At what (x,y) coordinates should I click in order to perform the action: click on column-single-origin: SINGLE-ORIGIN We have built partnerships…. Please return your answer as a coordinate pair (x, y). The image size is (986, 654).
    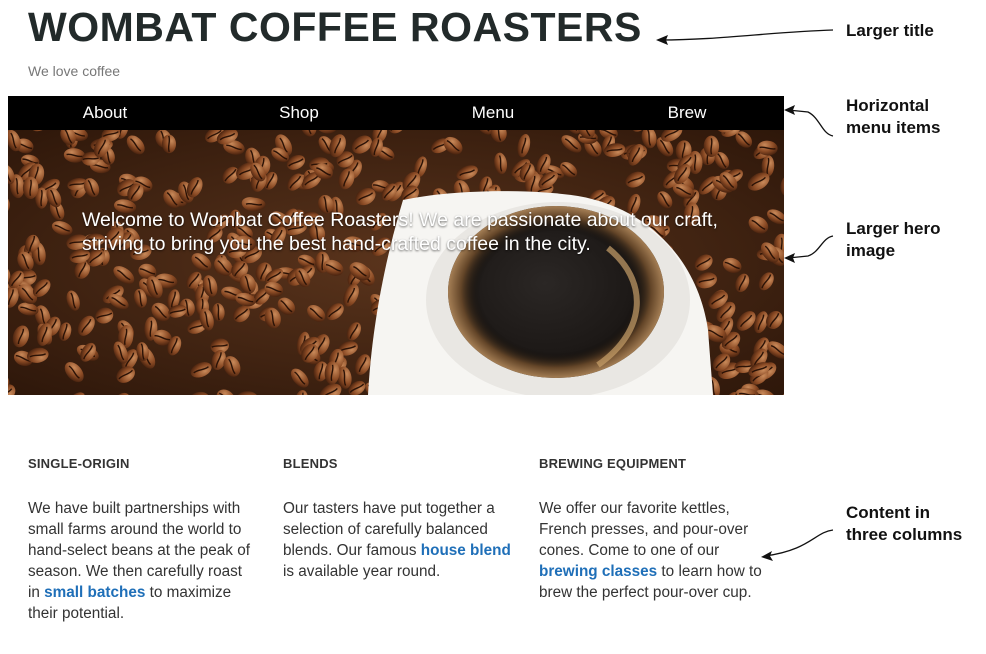
    Looking at the image, I should click on (143, 539).